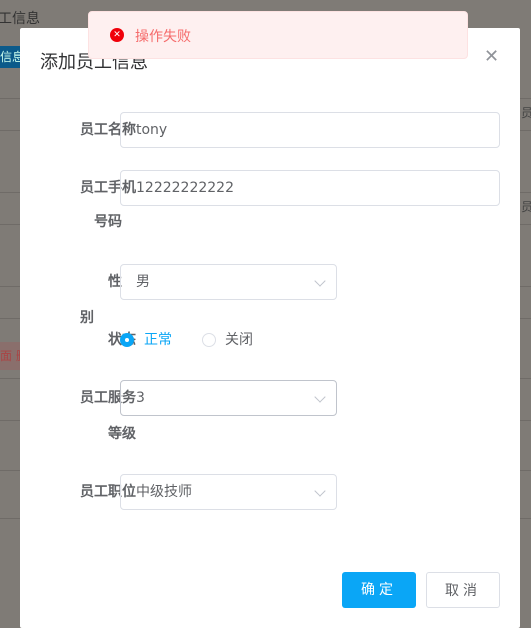  Describe the element at coordinates (228, 398) in the screenshot. I see `level-select: 3` at that location.